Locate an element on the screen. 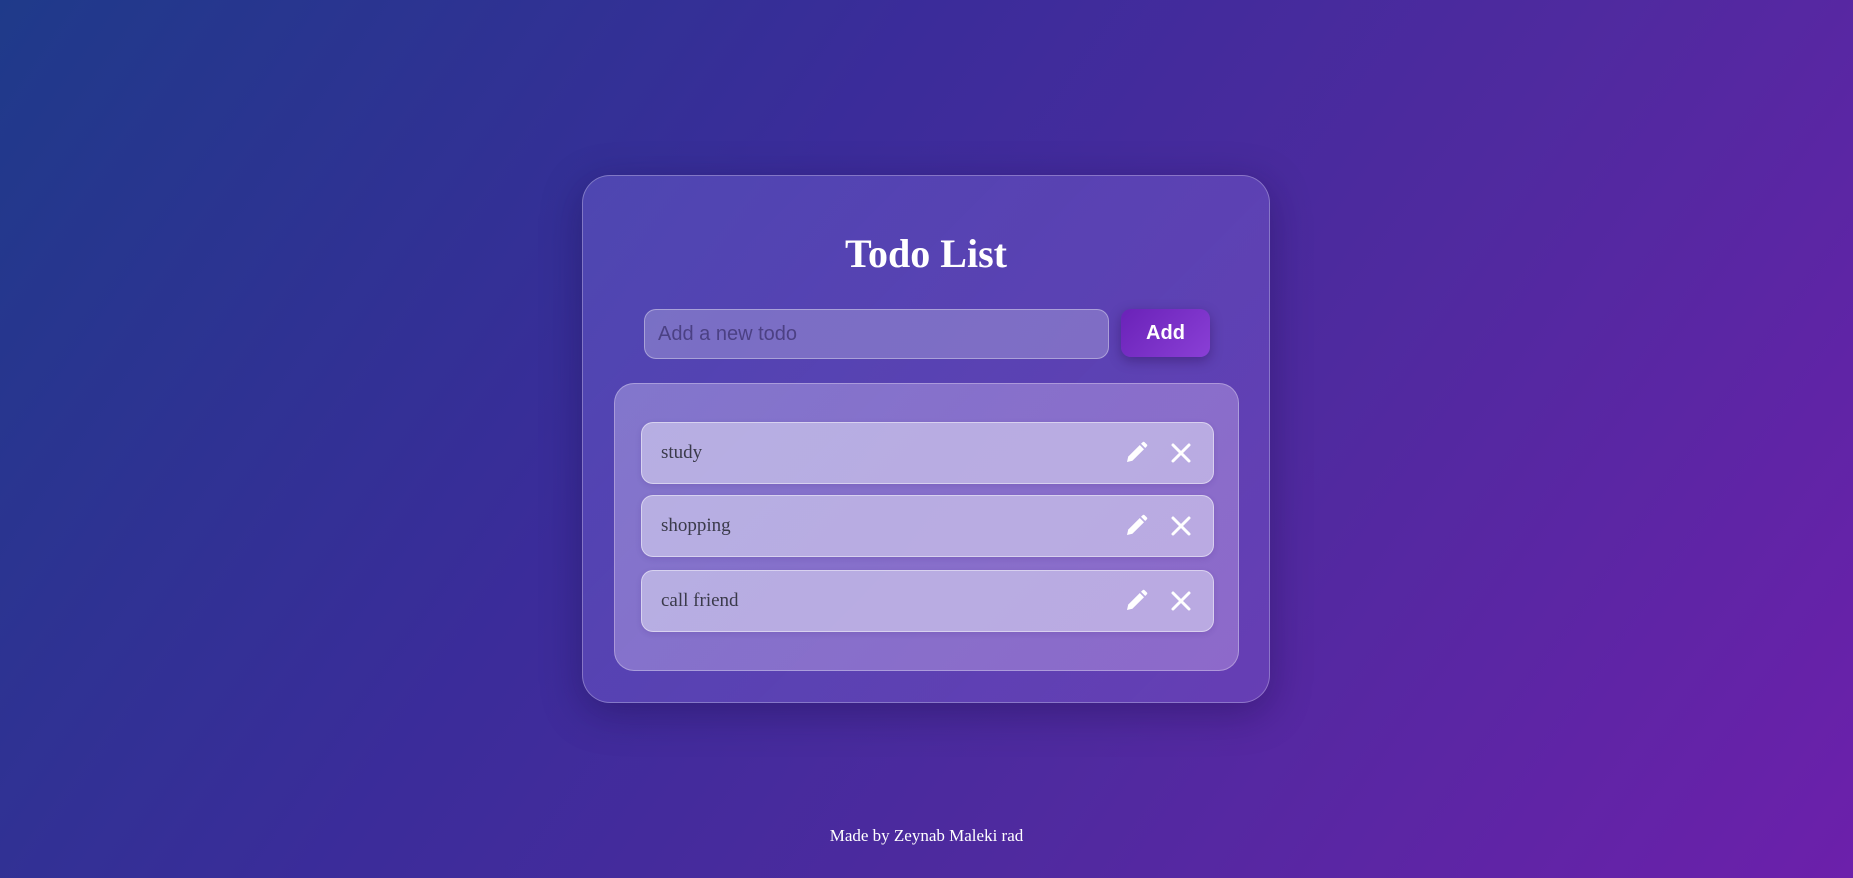 The image size is (1853, 878). footer-credit: Made by Zeynab Maleki rad is located at coordinates (926, 835).